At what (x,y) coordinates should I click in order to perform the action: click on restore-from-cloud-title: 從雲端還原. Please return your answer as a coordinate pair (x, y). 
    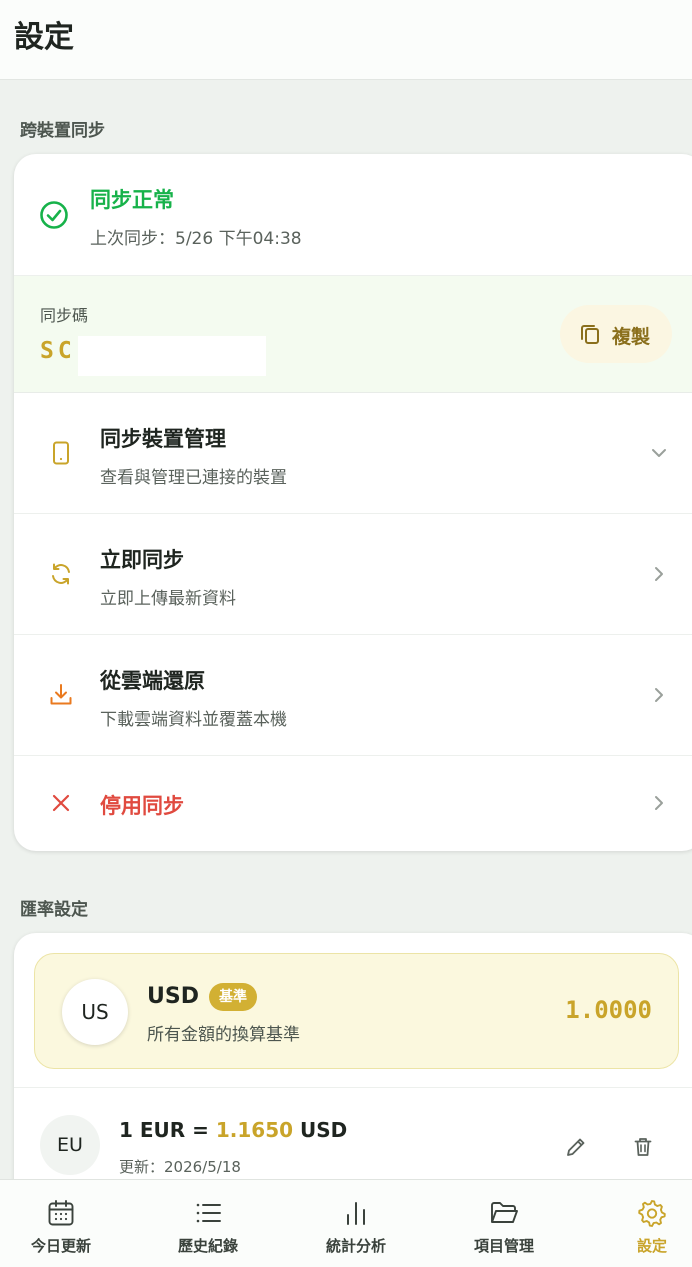
    Looking at the image, I should click on (152, 681).